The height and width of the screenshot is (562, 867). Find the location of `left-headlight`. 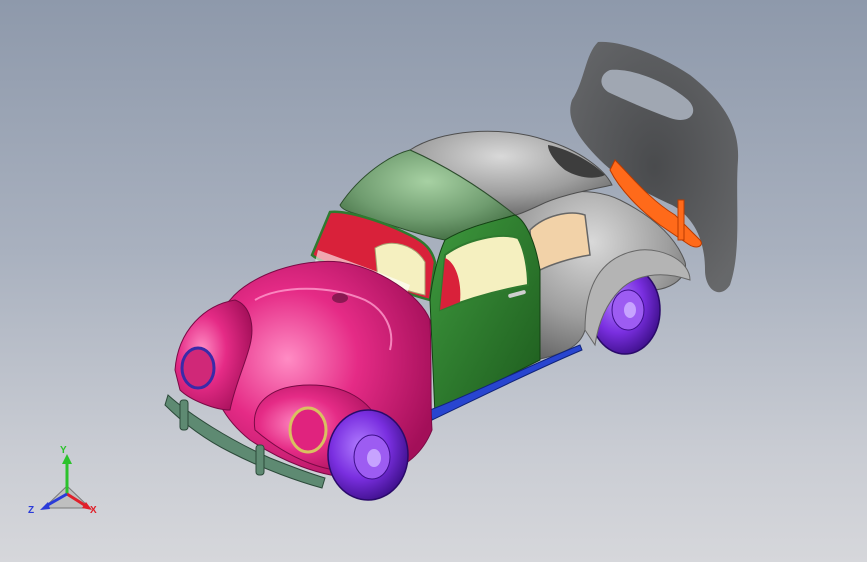

left-headlight is located at coordinates (198, 368).